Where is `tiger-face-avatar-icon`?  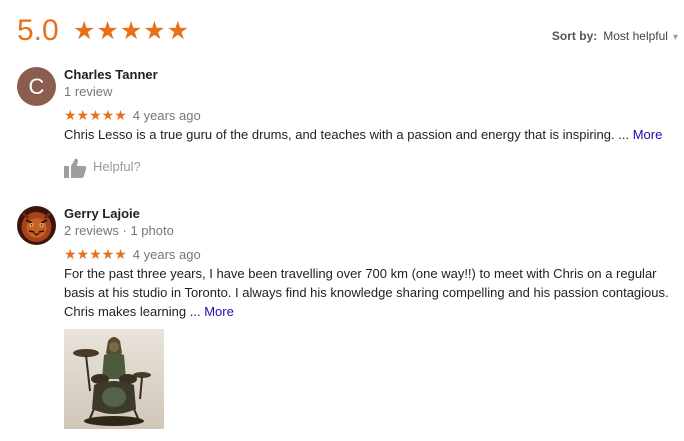 tiger-face-avatar-icon is located at coordinates (36, 225).